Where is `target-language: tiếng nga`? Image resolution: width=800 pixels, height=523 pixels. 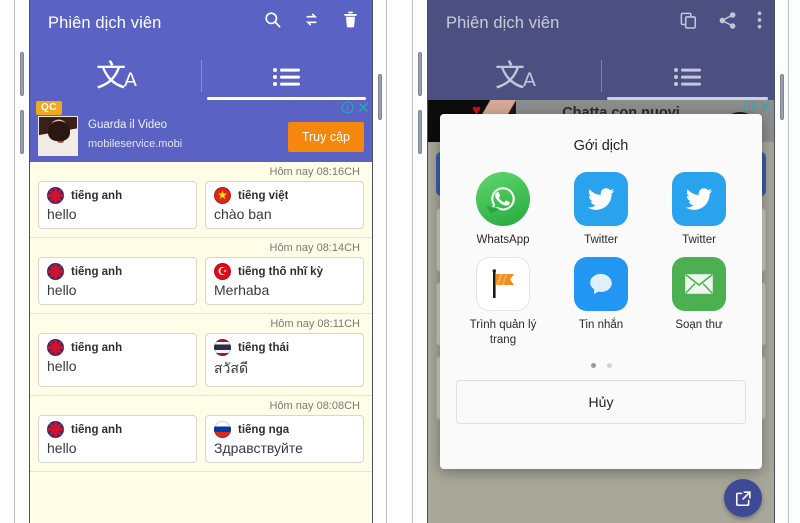
target-language: tiếng nga is located at coordinates (264, 429).